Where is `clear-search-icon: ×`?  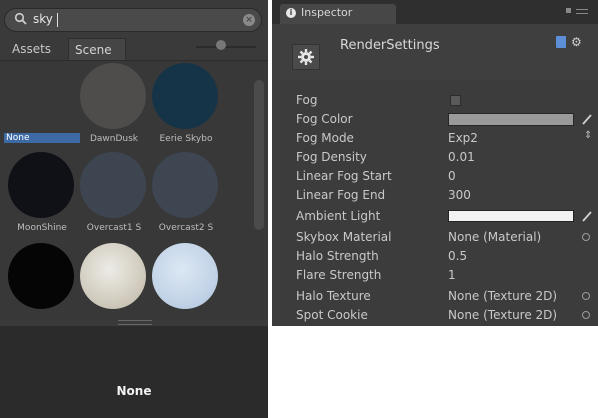 clear-search-icon: × is located at coordinates (249, 20).